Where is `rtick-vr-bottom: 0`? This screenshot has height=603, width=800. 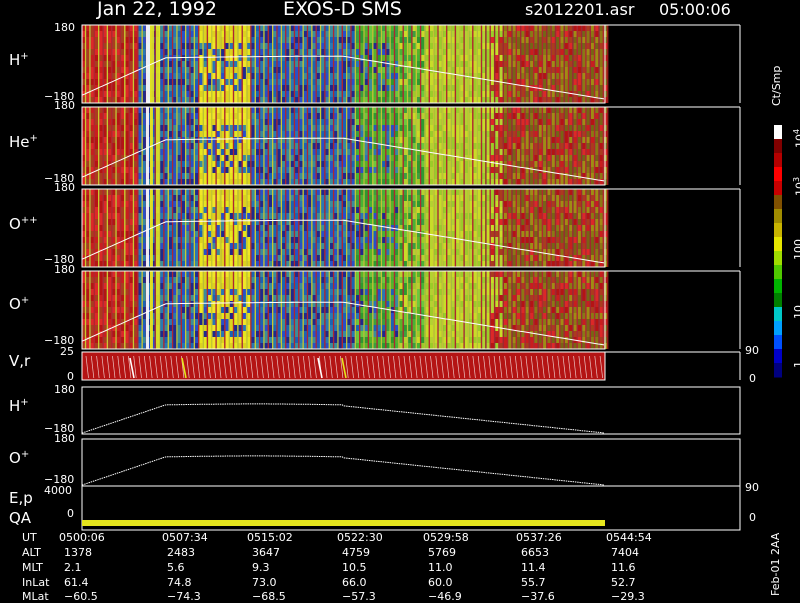
rtick-vr-bottom: 0 is located at coordinates (752, 378).